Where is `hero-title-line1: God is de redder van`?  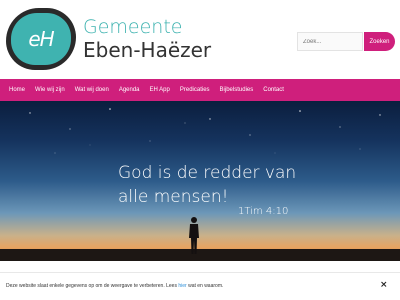 hero-title-line1: God is de redder van is located at coordinates (207, 173).